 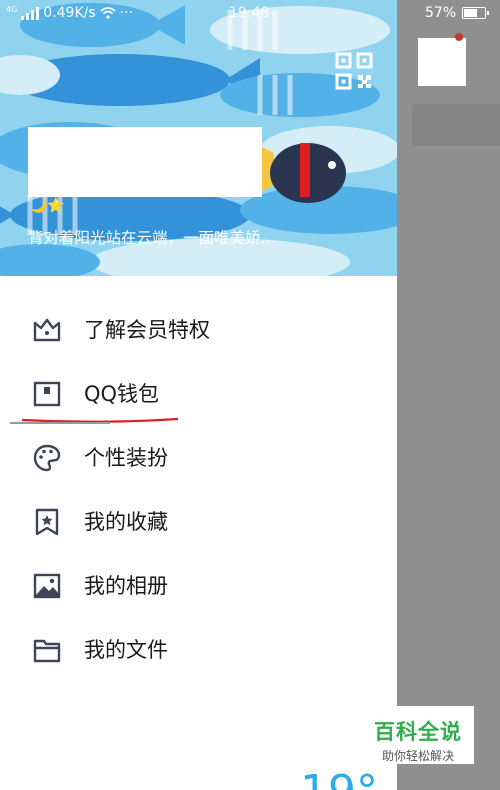 I want to click on penguin-avatar-image, so click(x=304, y=173).